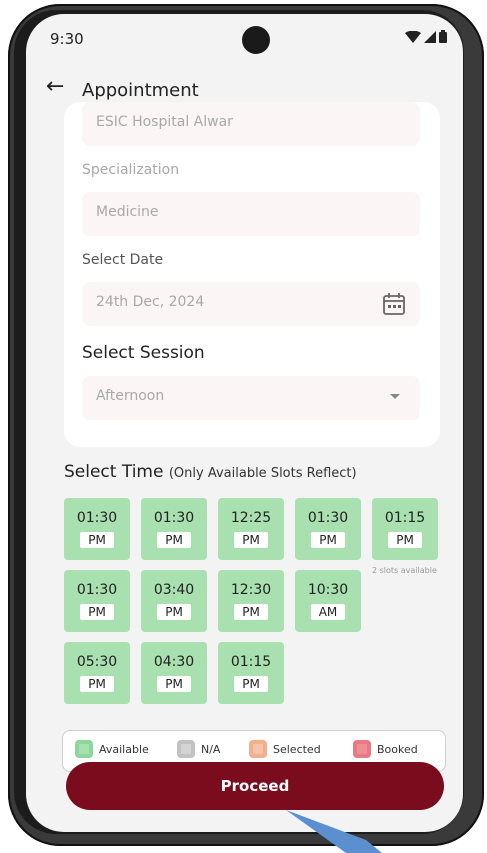  What do you see at coordinates (150, 302) in the screenshot?
I see `date-value: 24th Dec, 2024` at bounding box center [150, 302].